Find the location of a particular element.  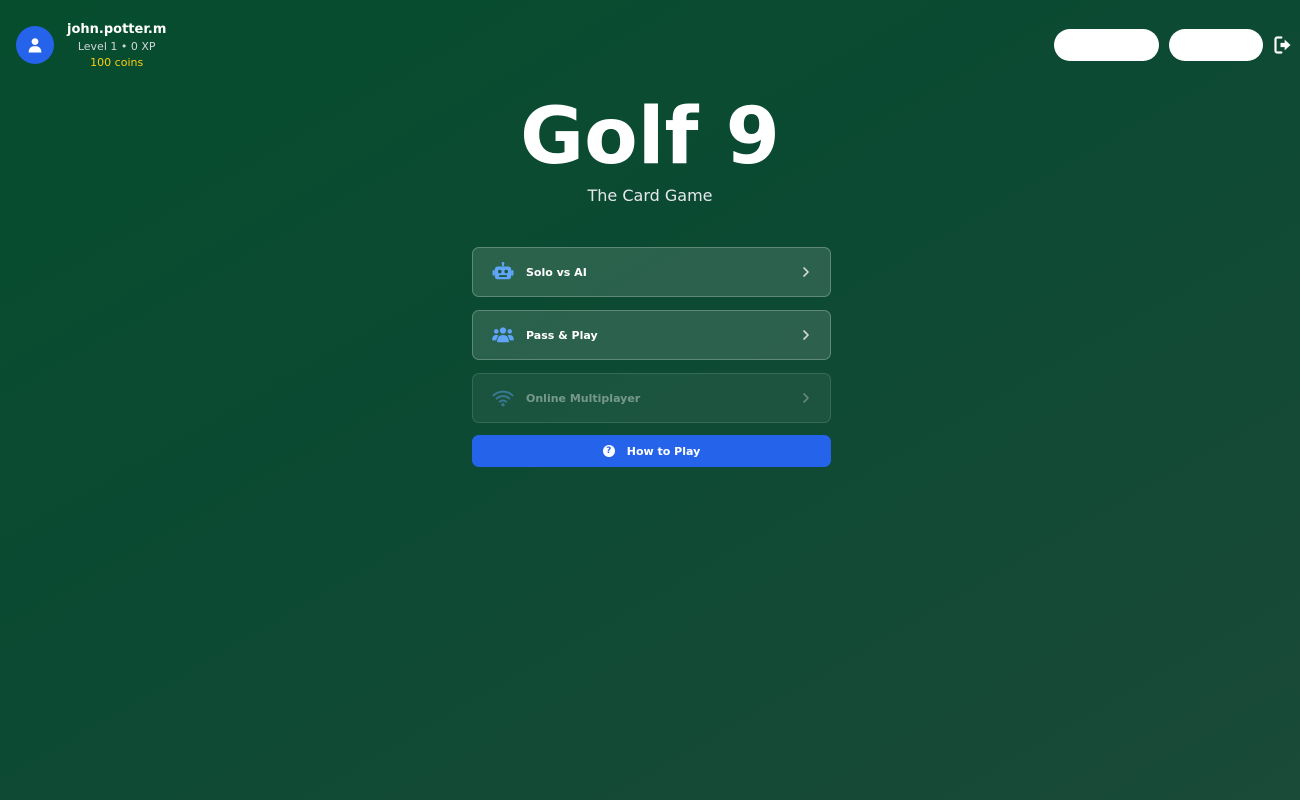

game-title: Golf 9 is located at coordinates (650, 137).